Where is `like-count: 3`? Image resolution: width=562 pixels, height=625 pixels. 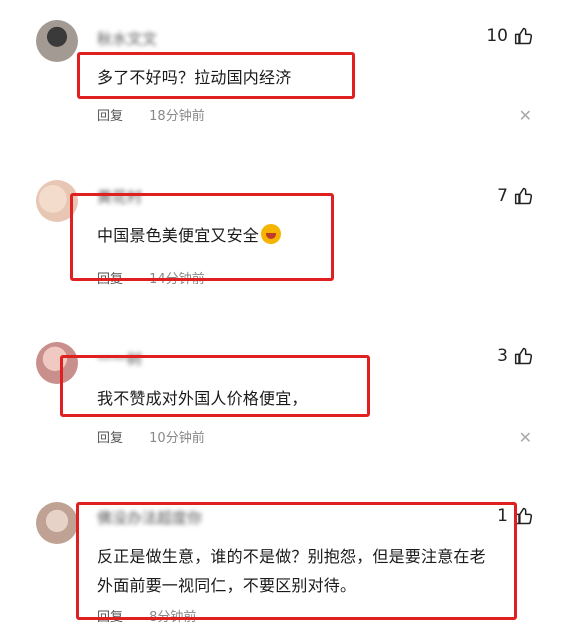 like-count: 3 is located at coordinates (515, 356).